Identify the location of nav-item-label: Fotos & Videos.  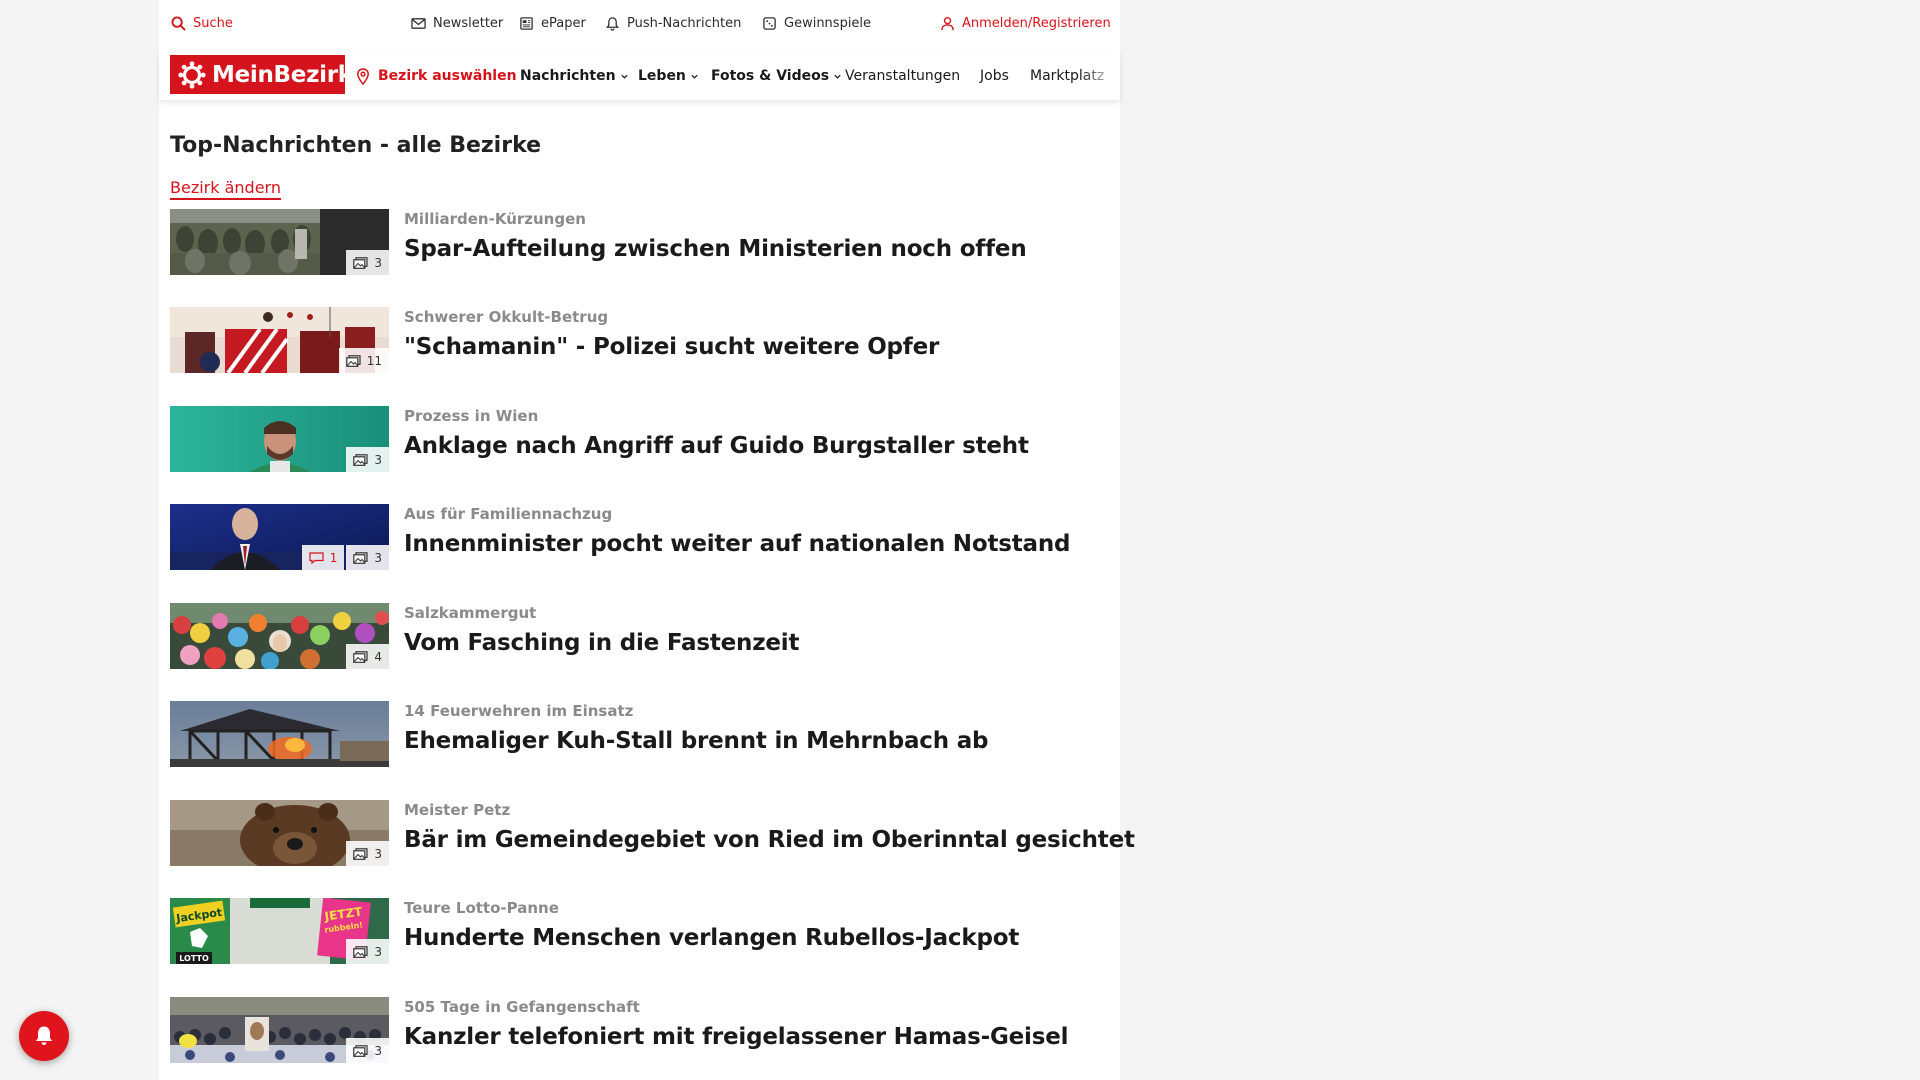
(770, 76).